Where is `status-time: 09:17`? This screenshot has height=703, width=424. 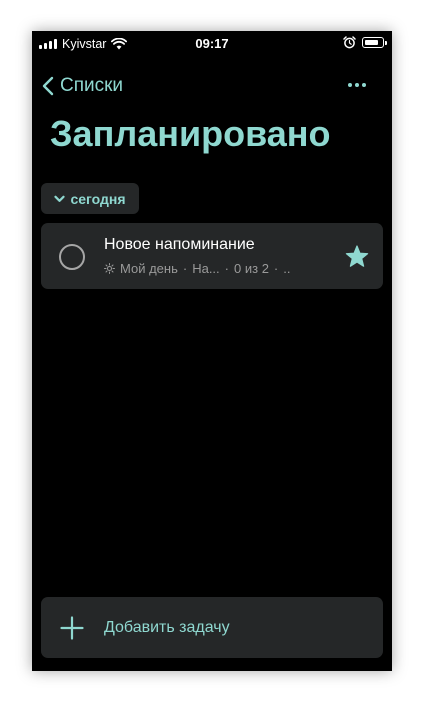
status-time: 09:17 is located at coordinates (212, 43).